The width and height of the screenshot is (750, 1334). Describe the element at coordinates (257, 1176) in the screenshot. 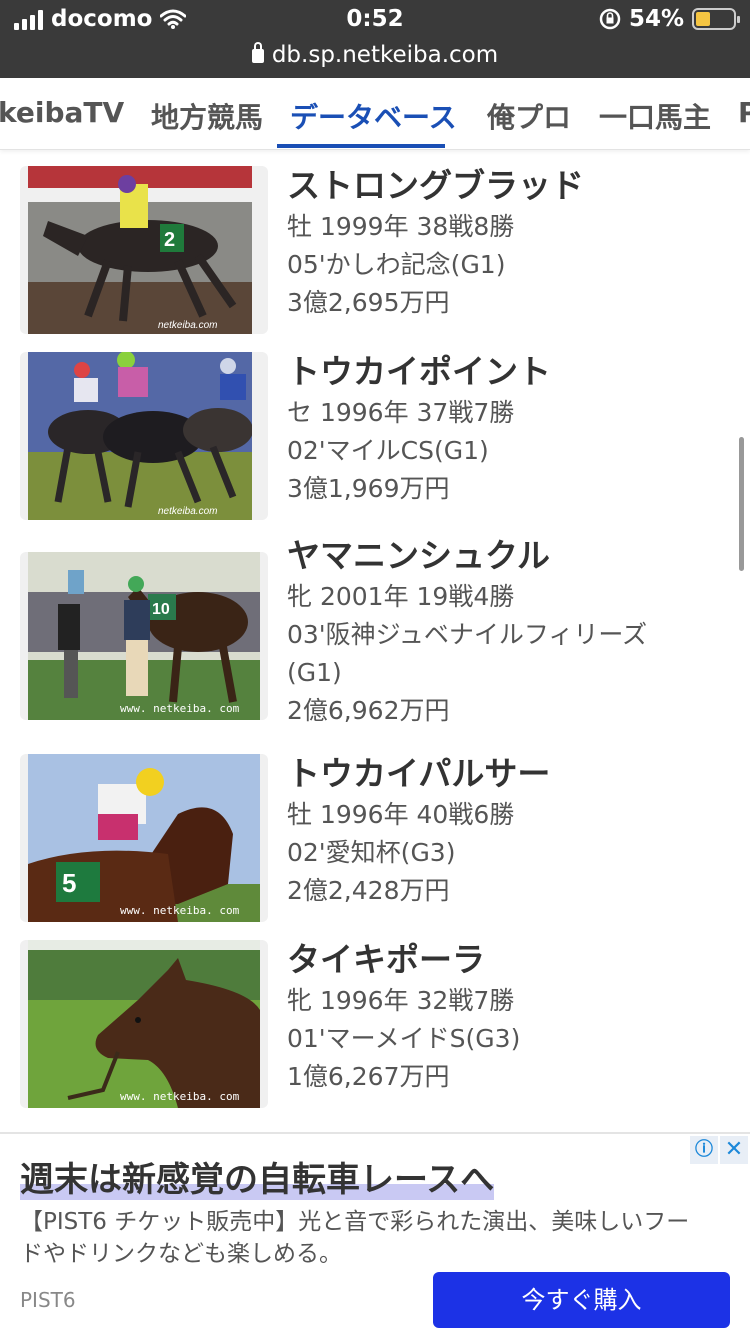

I see `ad-title: 週末は新感覚の自転車レースへ` at that location.